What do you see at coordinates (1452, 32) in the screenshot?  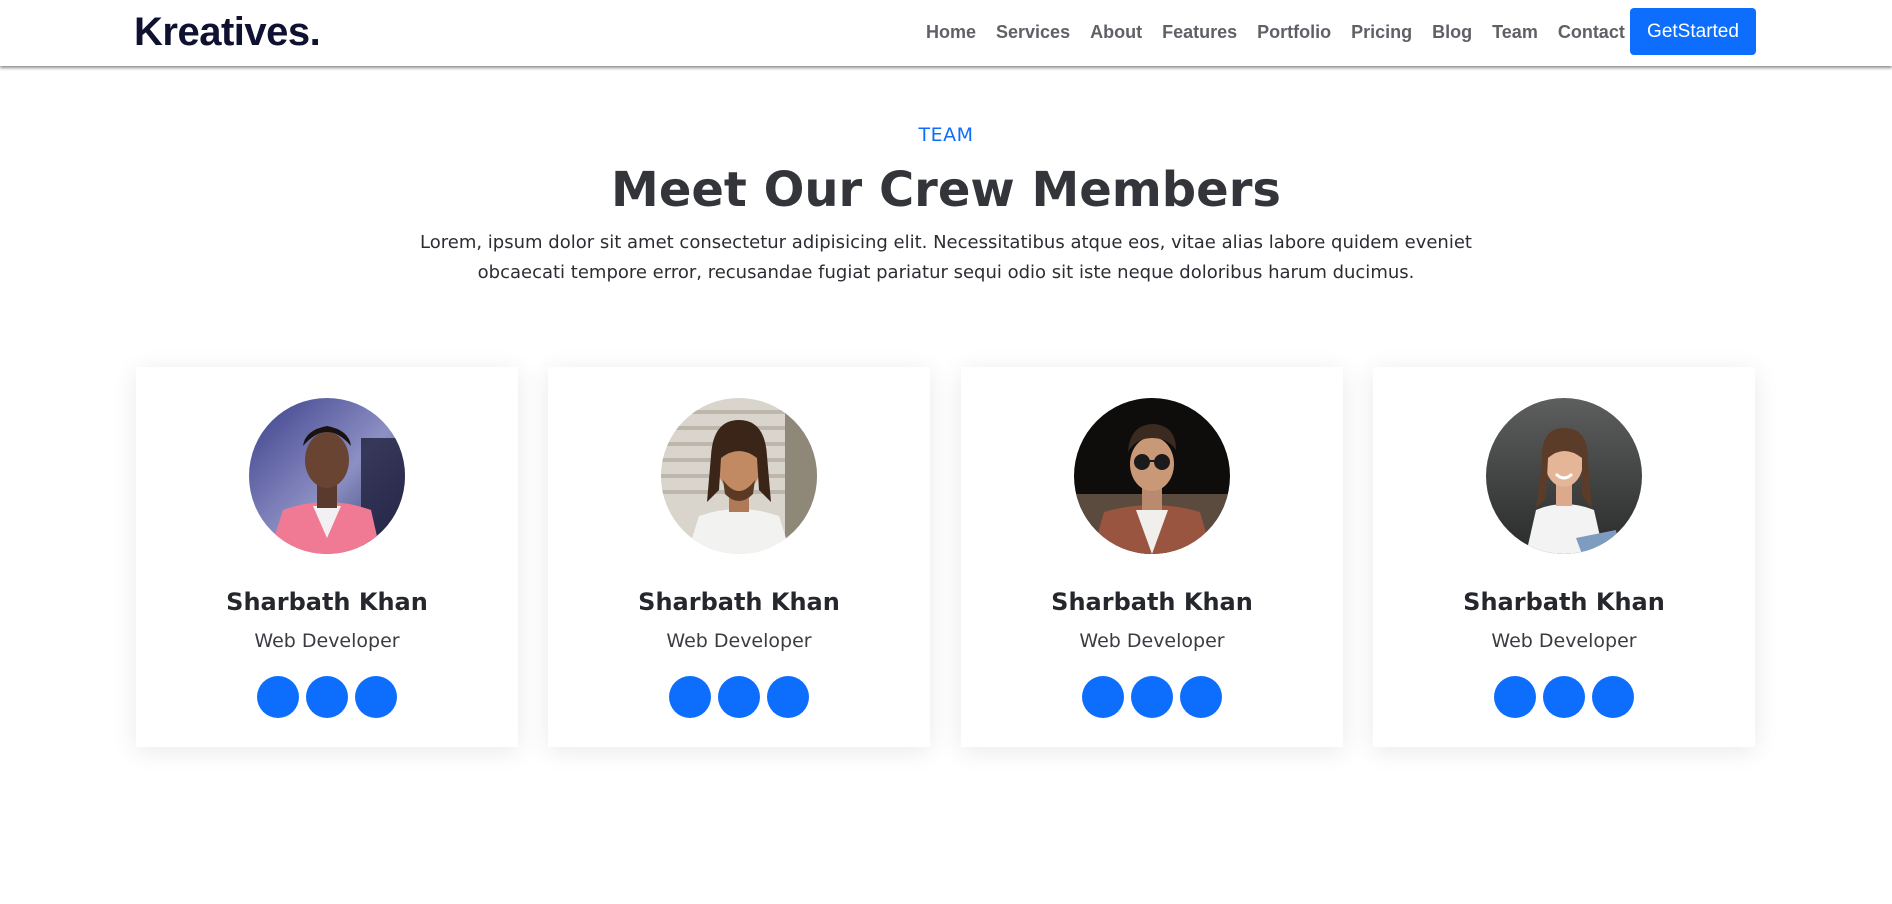 I see `nav-link-blog: Blog` at bounding box center [1452, 32].